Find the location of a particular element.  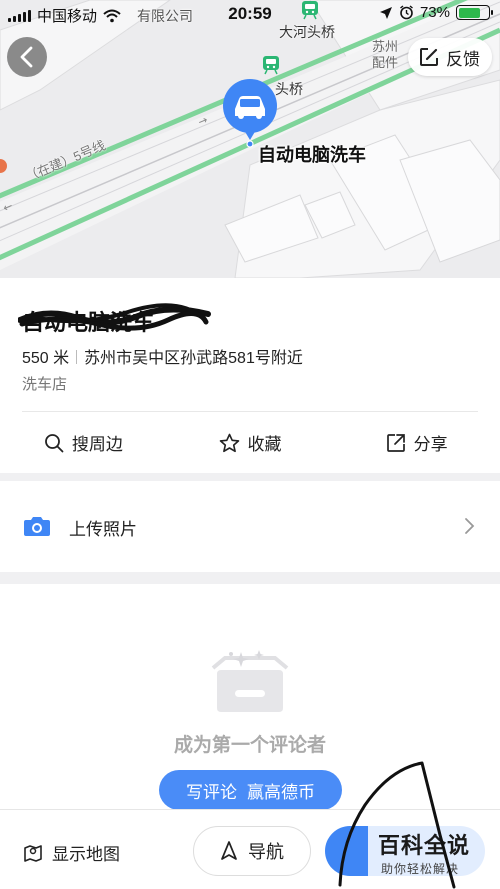

watermark-title: 百科全说 is located at coordinates (424, 845).